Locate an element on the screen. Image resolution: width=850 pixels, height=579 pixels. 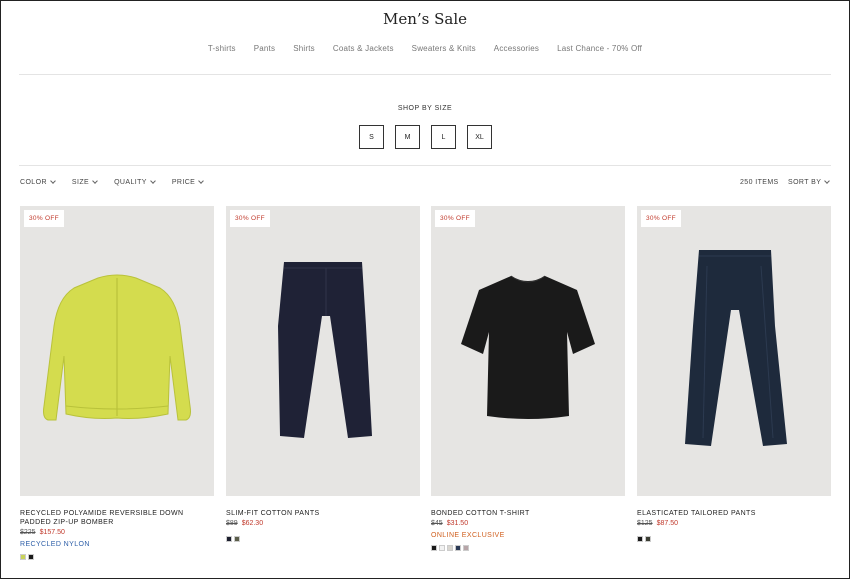
nav-last-chance: Last Chance - 70% Off is located at coordinates (599, 48).